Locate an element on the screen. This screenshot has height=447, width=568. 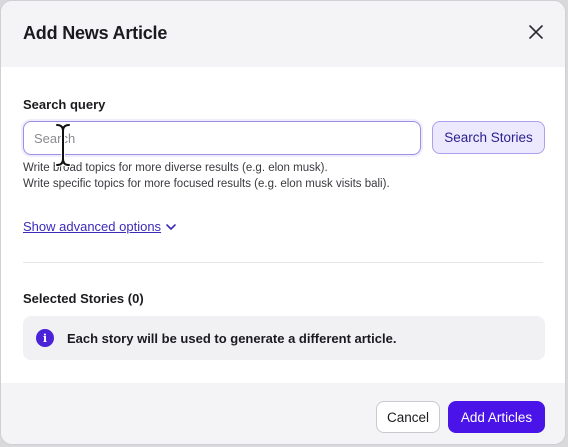
add-articles-button: Add Articles is located at coordinates (496, 417).